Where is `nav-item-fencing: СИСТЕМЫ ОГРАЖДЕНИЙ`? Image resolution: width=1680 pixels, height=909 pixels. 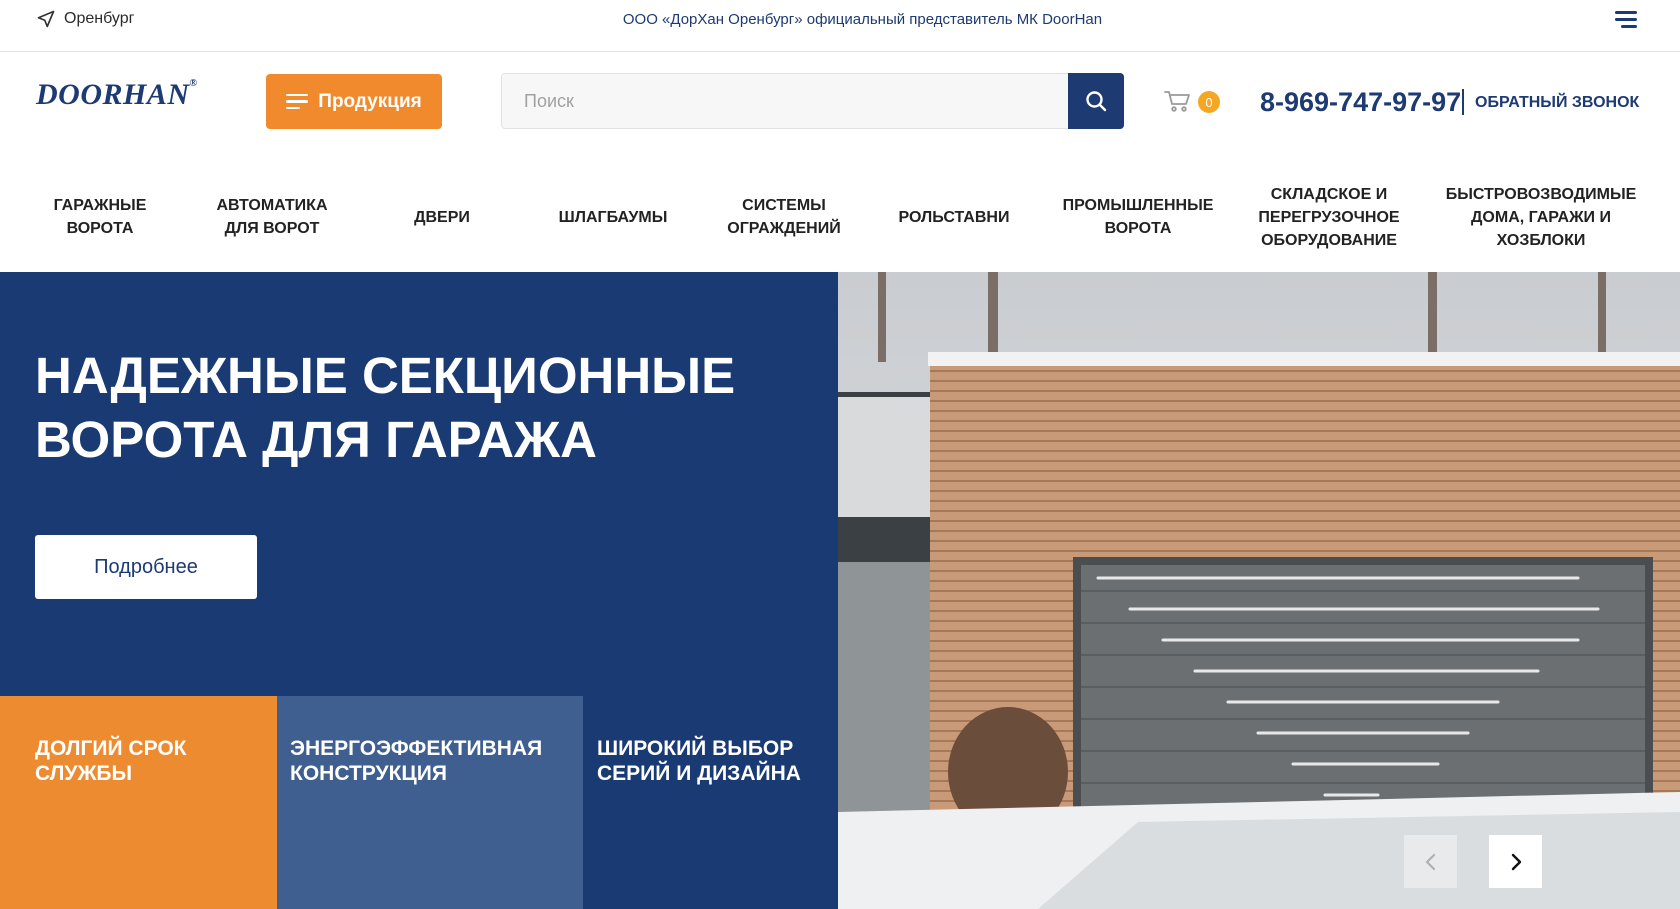
nav-item-fencing: СИСТЕМЫ ОГРАЖДЕНИЙ is located at coordinates (784, 217).